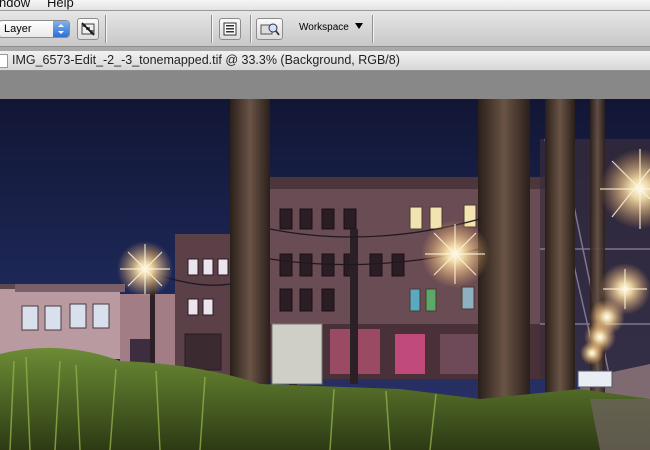 The width and height of the screenshot is (650, 450). I want to click on layer-select: Layer, so click(35, 29).